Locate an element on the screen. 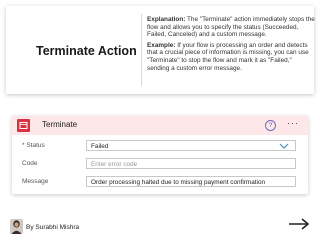  status-dropdown: Failed is located at coordinates (191, 145).